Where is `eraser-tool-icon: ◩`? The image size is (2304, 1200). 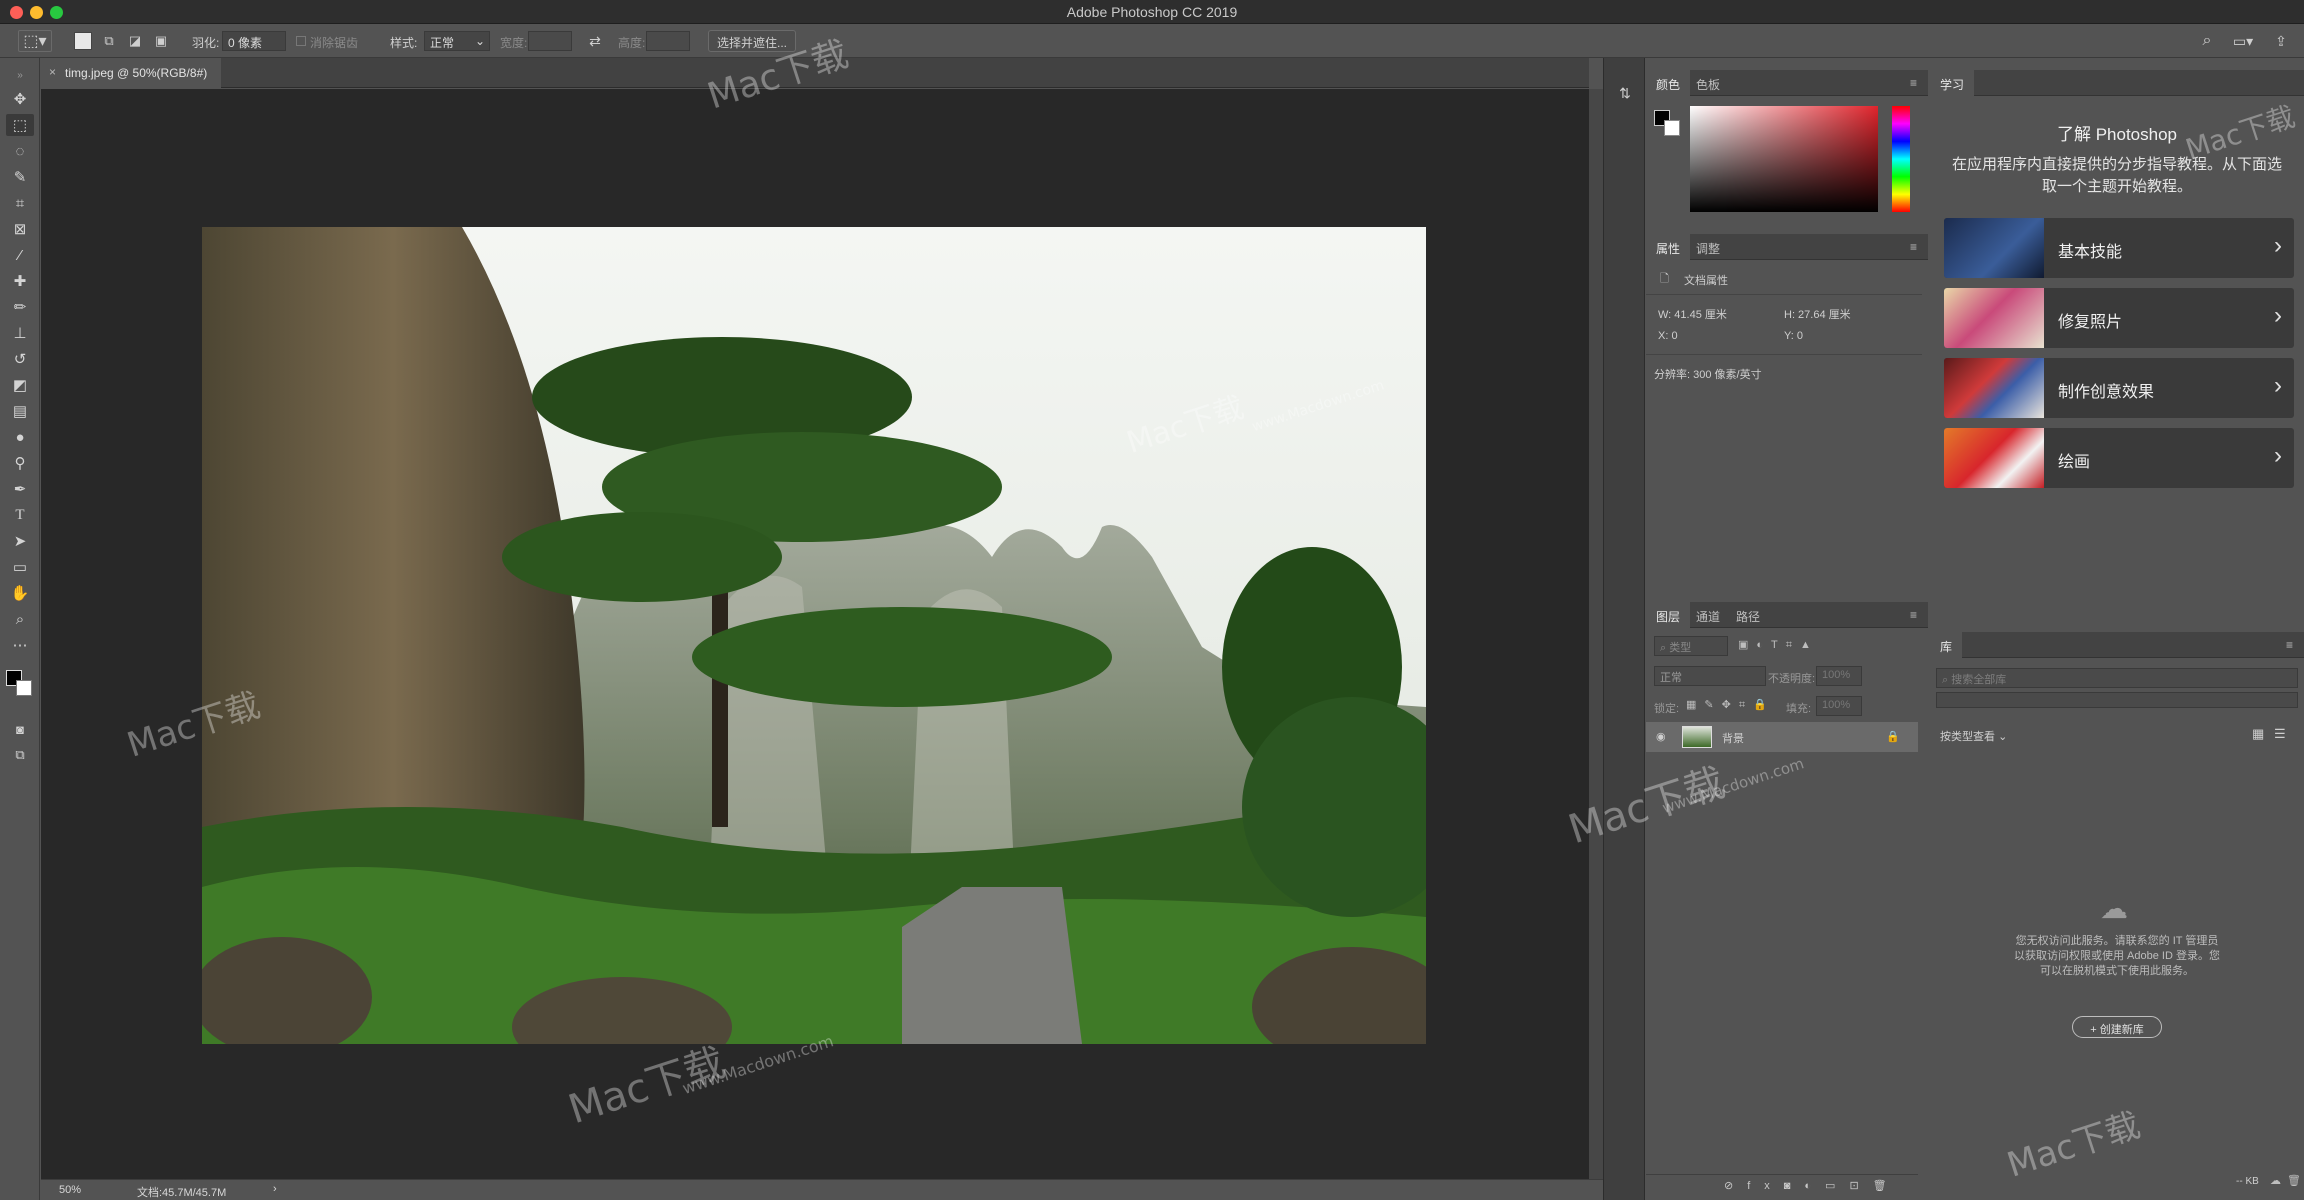 eraser-tool-icon: ◩ is located at coordinates (20, 385).